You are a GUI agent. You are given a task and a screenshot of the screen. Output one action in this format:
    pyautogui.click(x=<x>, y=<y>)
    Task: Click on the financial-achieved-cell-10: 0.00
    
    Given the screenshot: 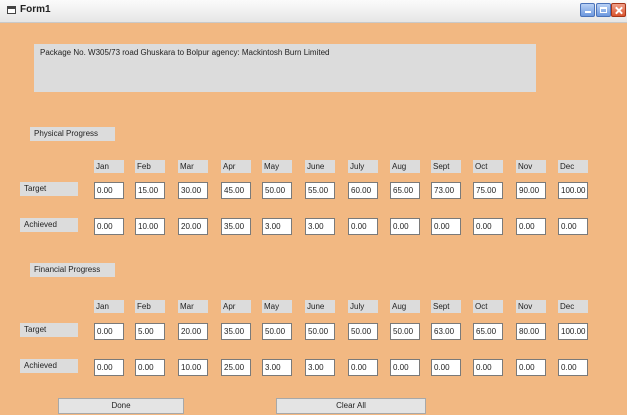 What is the action you would take?
    pyautogui.click(x=488, y=367)
    